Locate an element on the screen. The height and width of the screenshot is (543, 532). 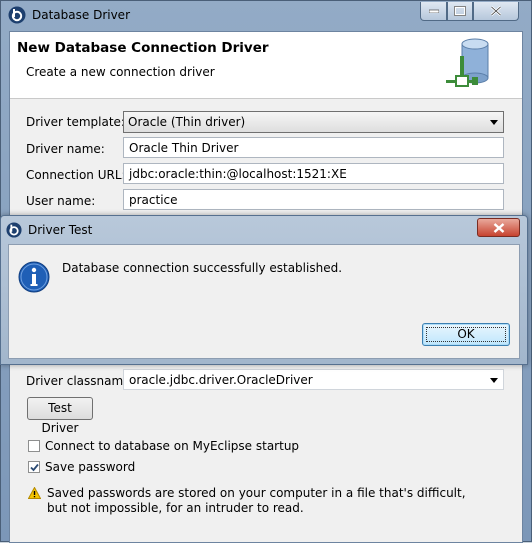
warning-icon is located at coordinates (34, 493).